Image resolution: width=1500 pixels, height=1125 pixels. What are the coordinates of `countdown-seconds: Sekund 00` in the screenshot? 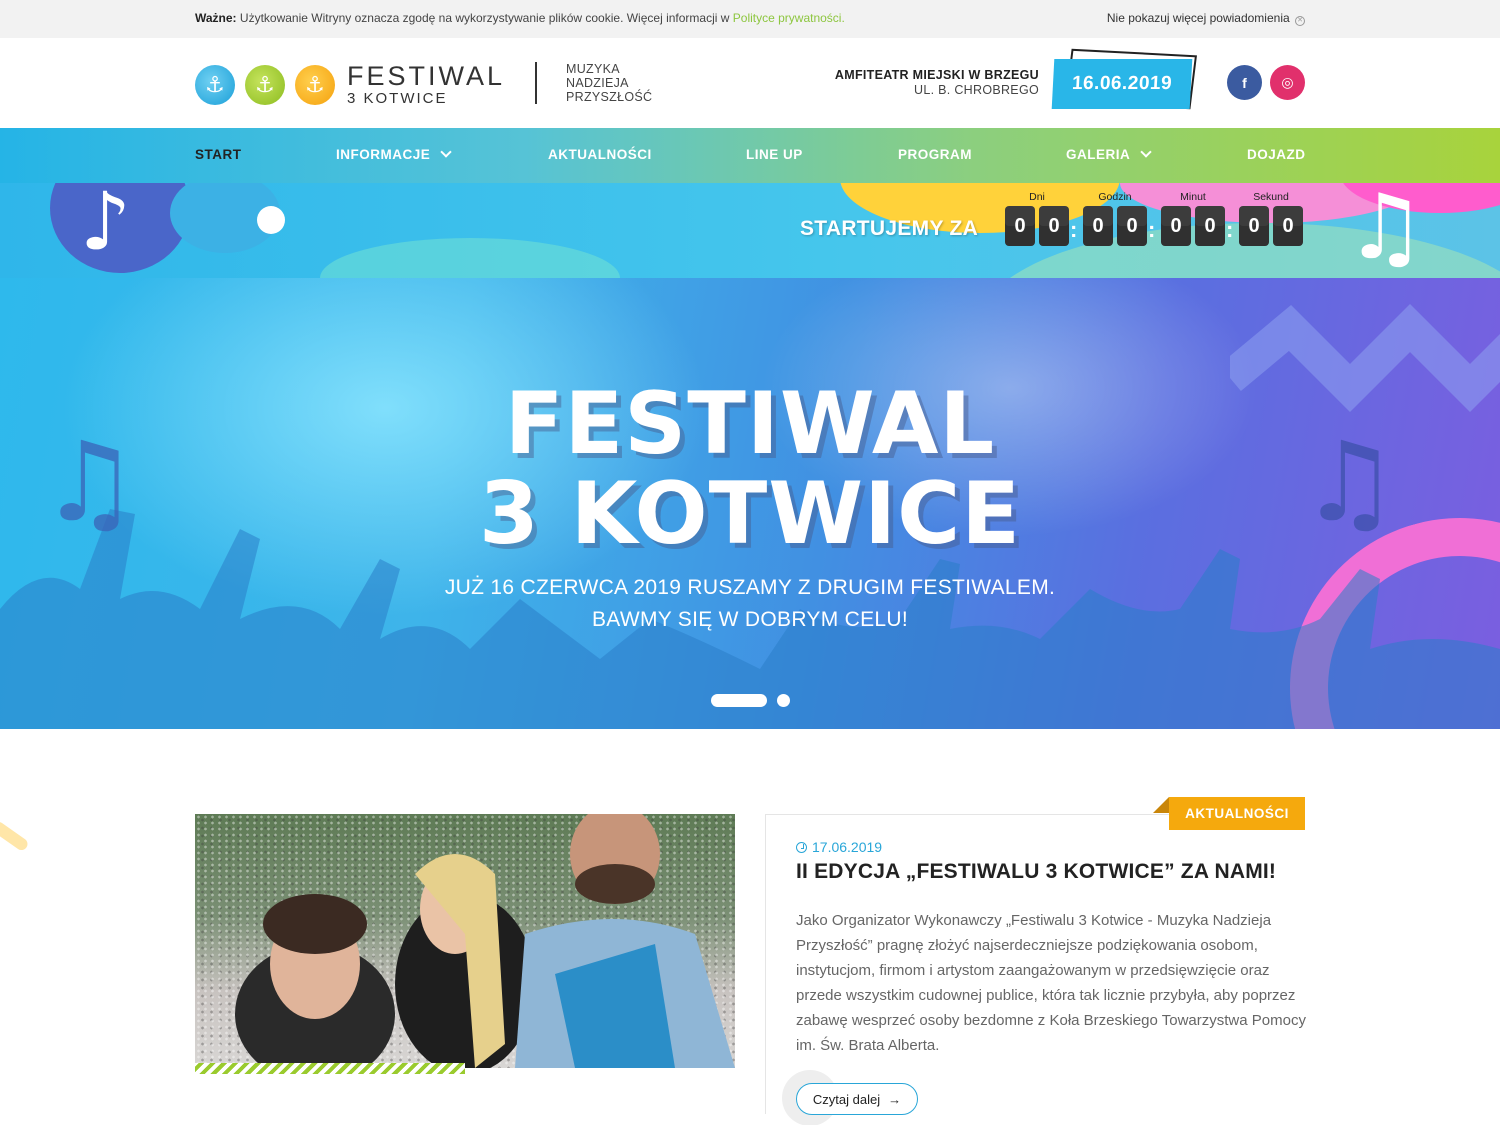 It's located at (1271, 218).